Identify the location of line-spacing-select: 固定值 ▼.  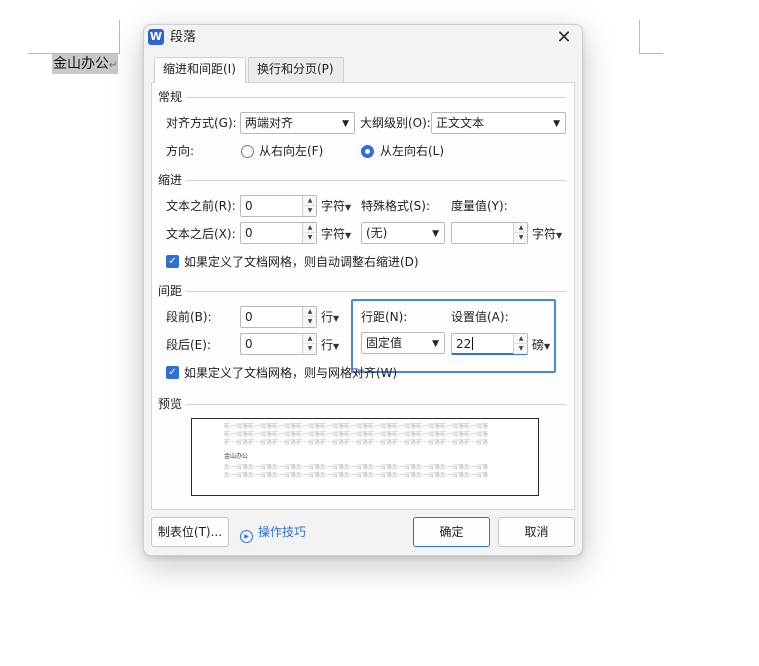
(403, 343).